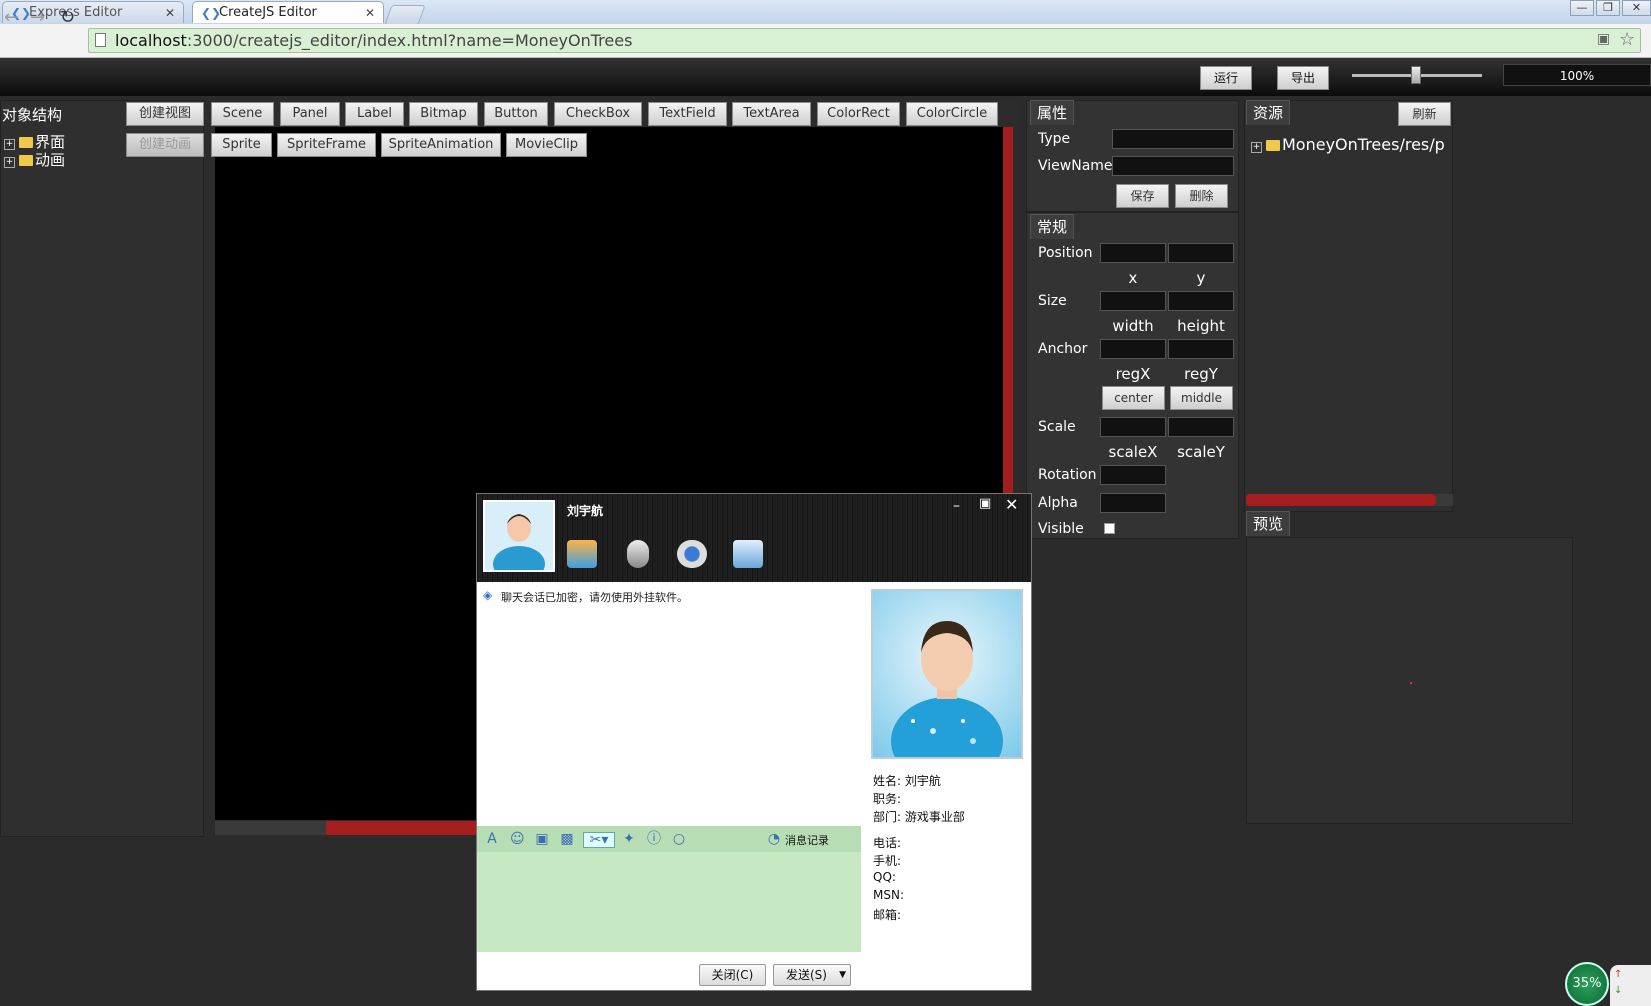 The width and height of the screenshot is (1651, 1006). Describe the element at coordinates (679, 839) in the screenshot. I see `chat-bubble-icon: ○` at that location.